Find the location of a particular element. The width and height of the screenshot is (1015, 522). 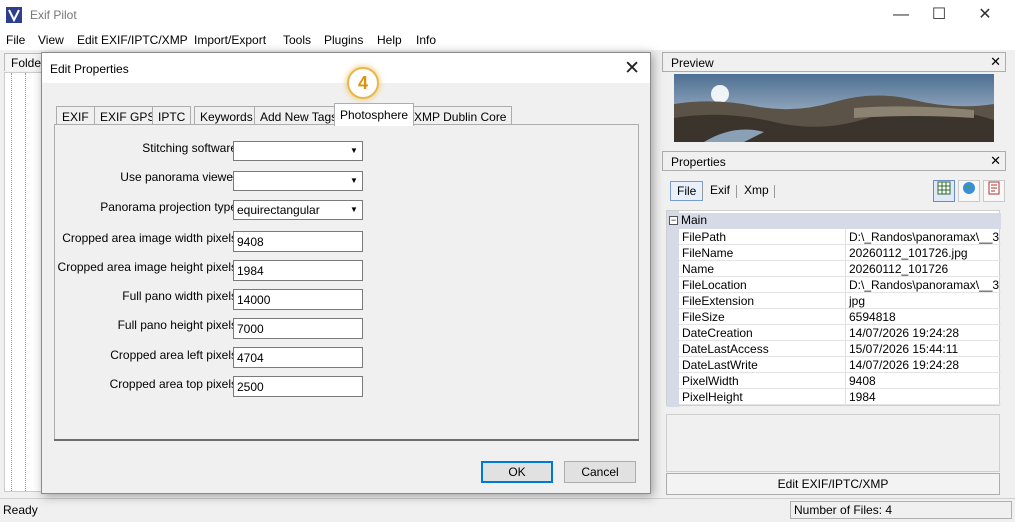

menu-edit-exif: Edit EXIF/IPTC/XMP is located at coordinates (132, 40).